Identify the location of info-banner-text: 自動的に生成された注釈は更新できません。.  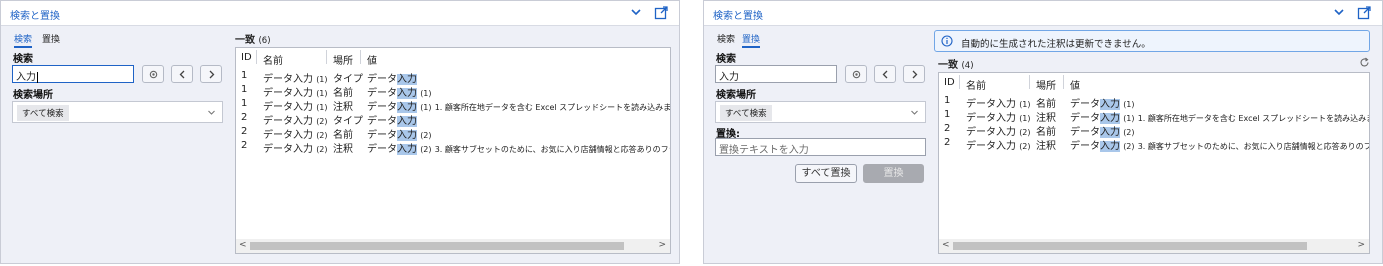
(1056, 44).